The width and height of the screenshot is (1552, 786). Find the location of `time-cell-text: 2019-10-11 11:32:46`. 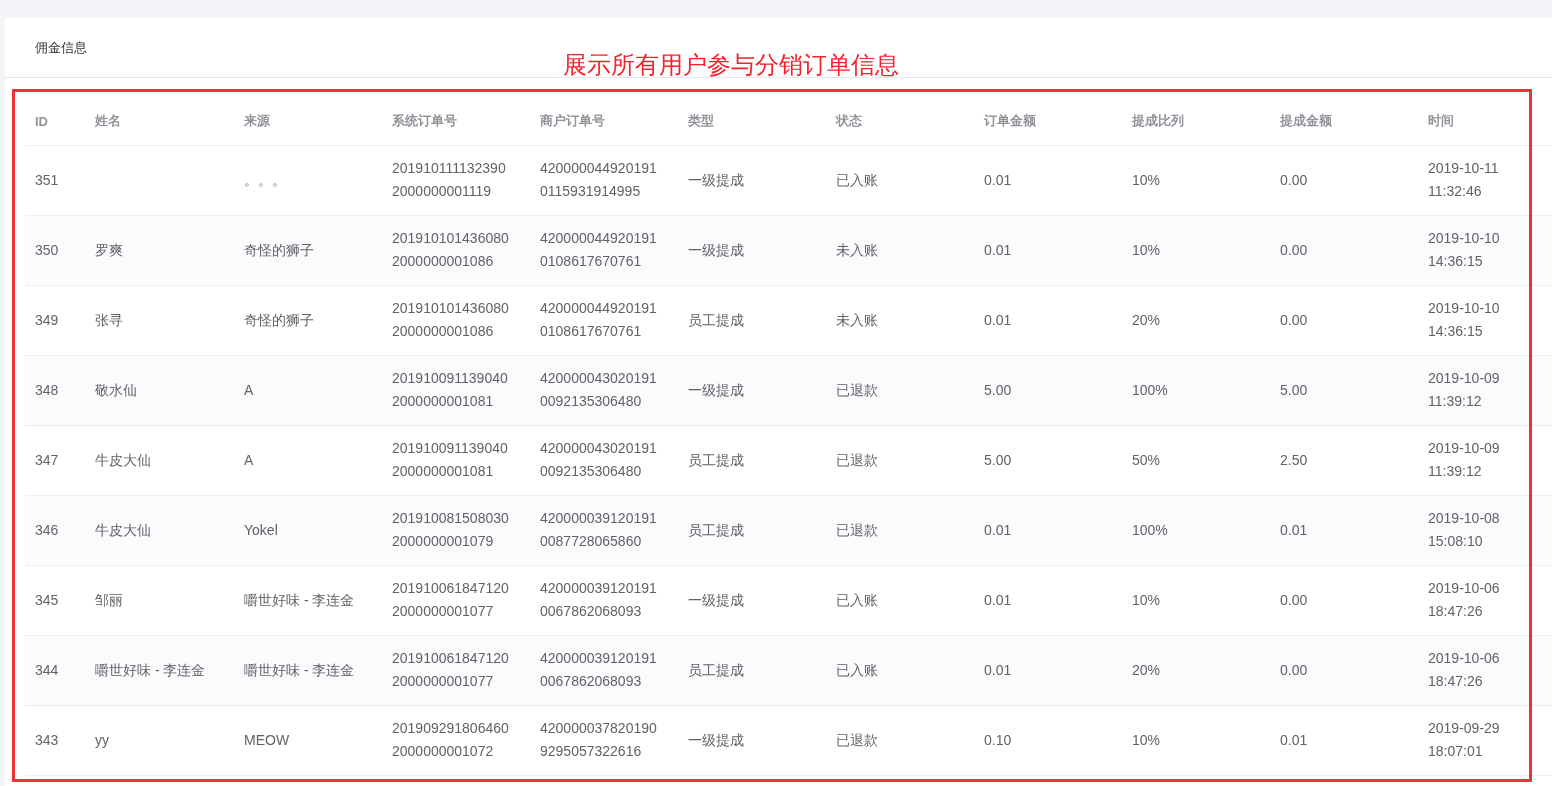

time-cell-text: 2019-10-11 11:32:46 is located at coordinates (1464, 180).